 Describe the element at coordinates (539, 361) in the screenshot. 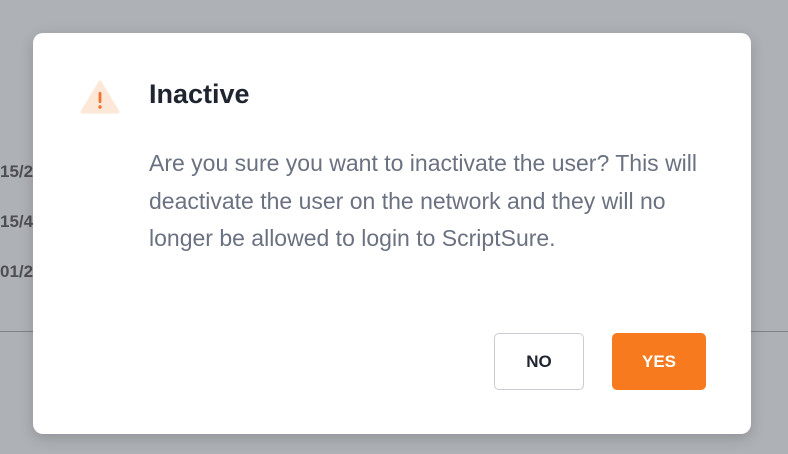

I see `no-button: NO` at that location.